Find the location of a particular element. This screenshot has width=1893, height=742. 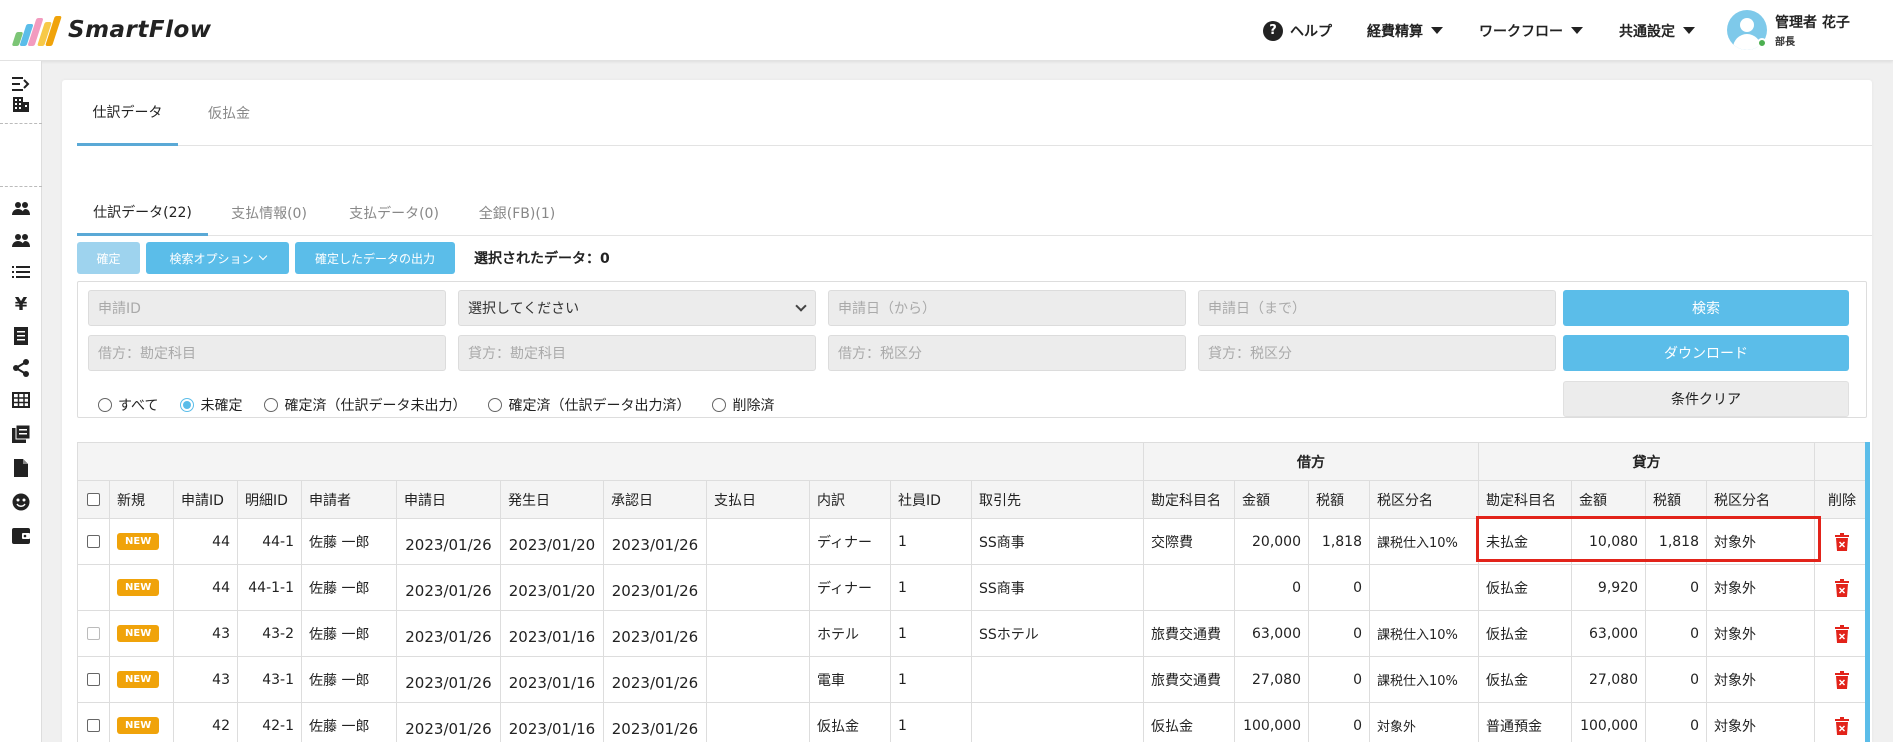

column-header: 税区分名 is located at coordinates (1761, 499).